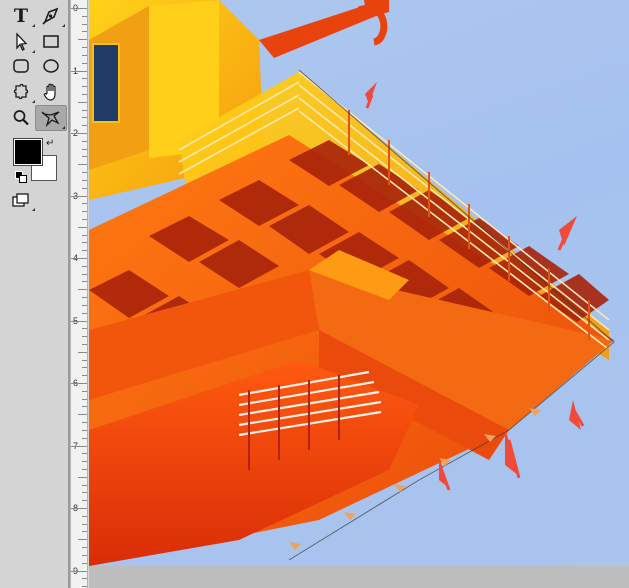 The image size is (629, 588). What do you see at coordinates (34, 294) in the screenshot?
I see `tool-panel: T ↵` at bounding box center [34, 294].